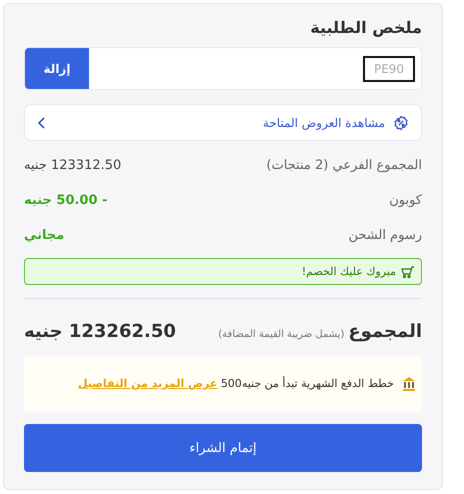 This screenshot has width=464, height=494. I want to click on remove-button: إزالة, so click(57, 68).